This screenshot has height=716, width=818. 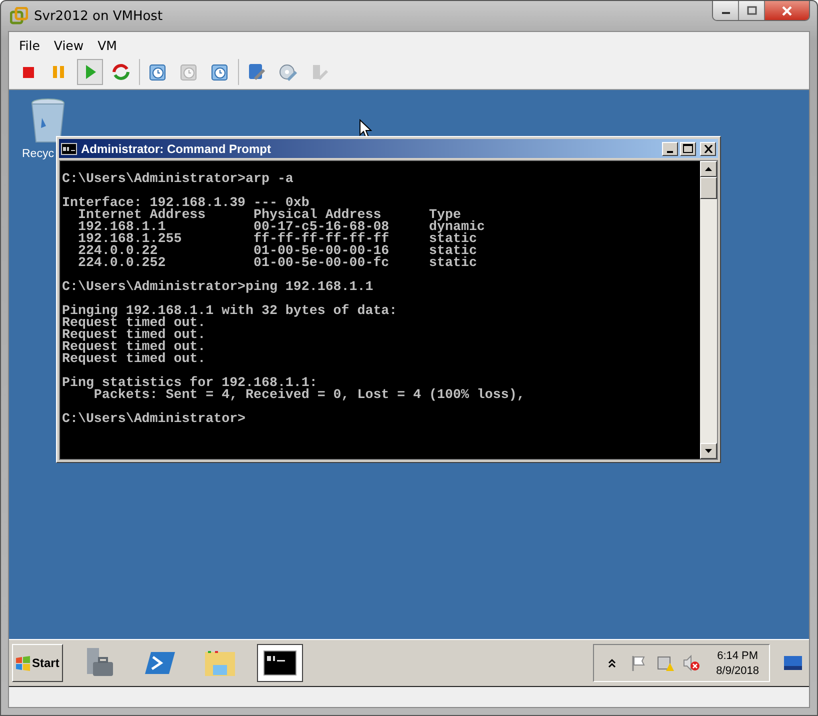 What do you see at coordinates (38, 154) in the screenshot?
I see `desktop-icon-label: Recyc` at bounding box center [38, 154].